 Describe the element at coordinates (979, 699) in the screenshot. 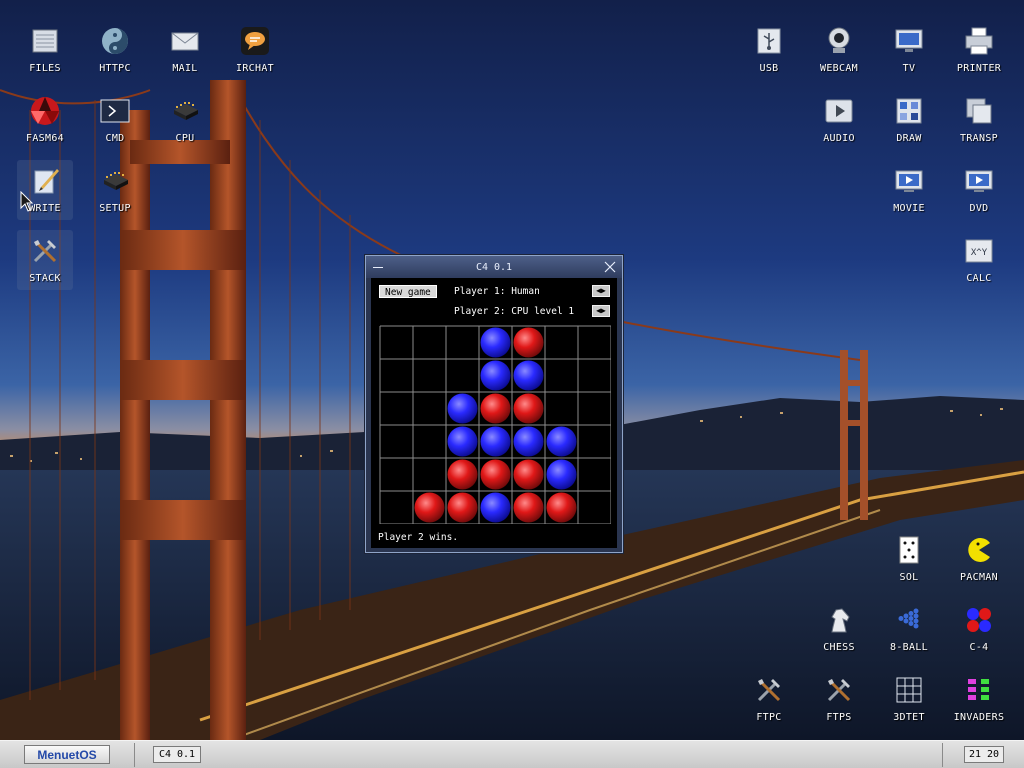

I see `desktop-icon-invaders: INVADERS` at that location.